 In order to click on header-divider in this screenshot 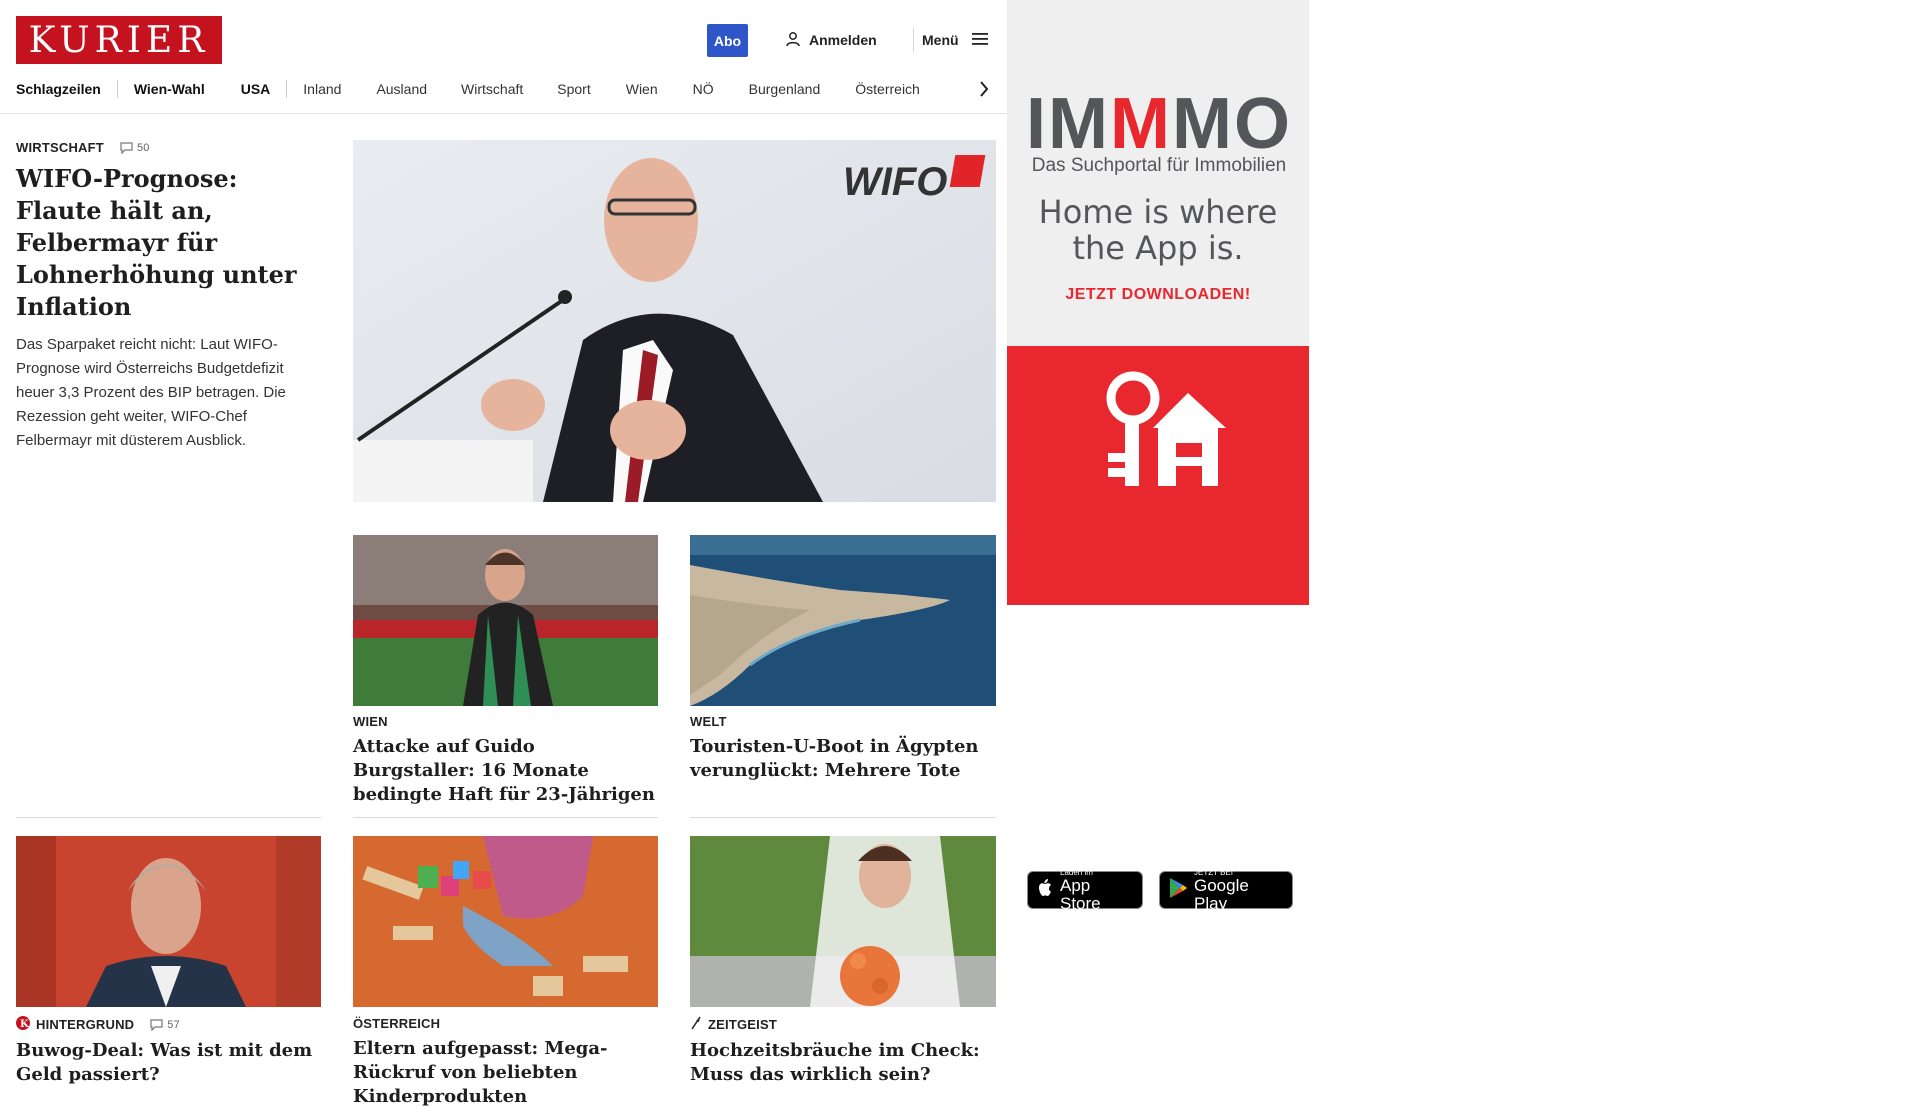, I will do `click(913, 40)`.